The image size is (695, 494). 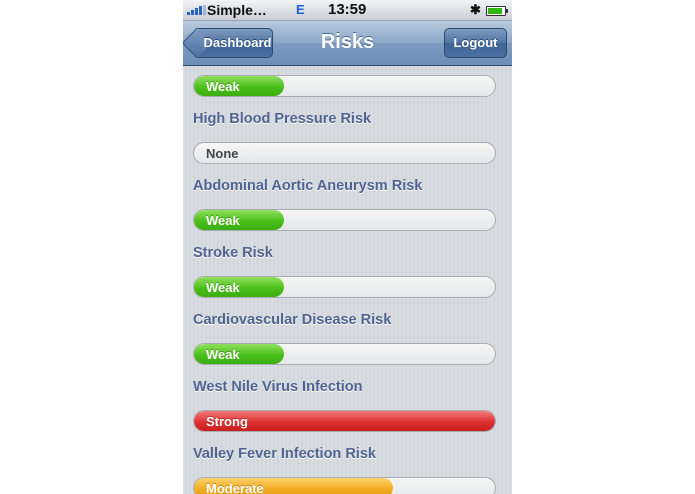 What do you see at coordinates (222, 153) in the screenshot?
I see `risk-level-text: None` at bounding box center [222, 153].